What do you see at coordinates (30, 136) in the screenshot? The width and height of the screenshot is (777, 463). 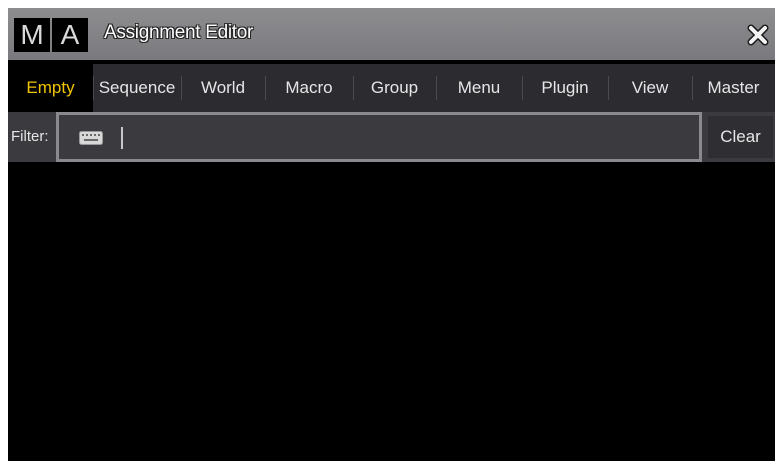 I see `filter-label: Filter:` at bounding box center [30, 136].